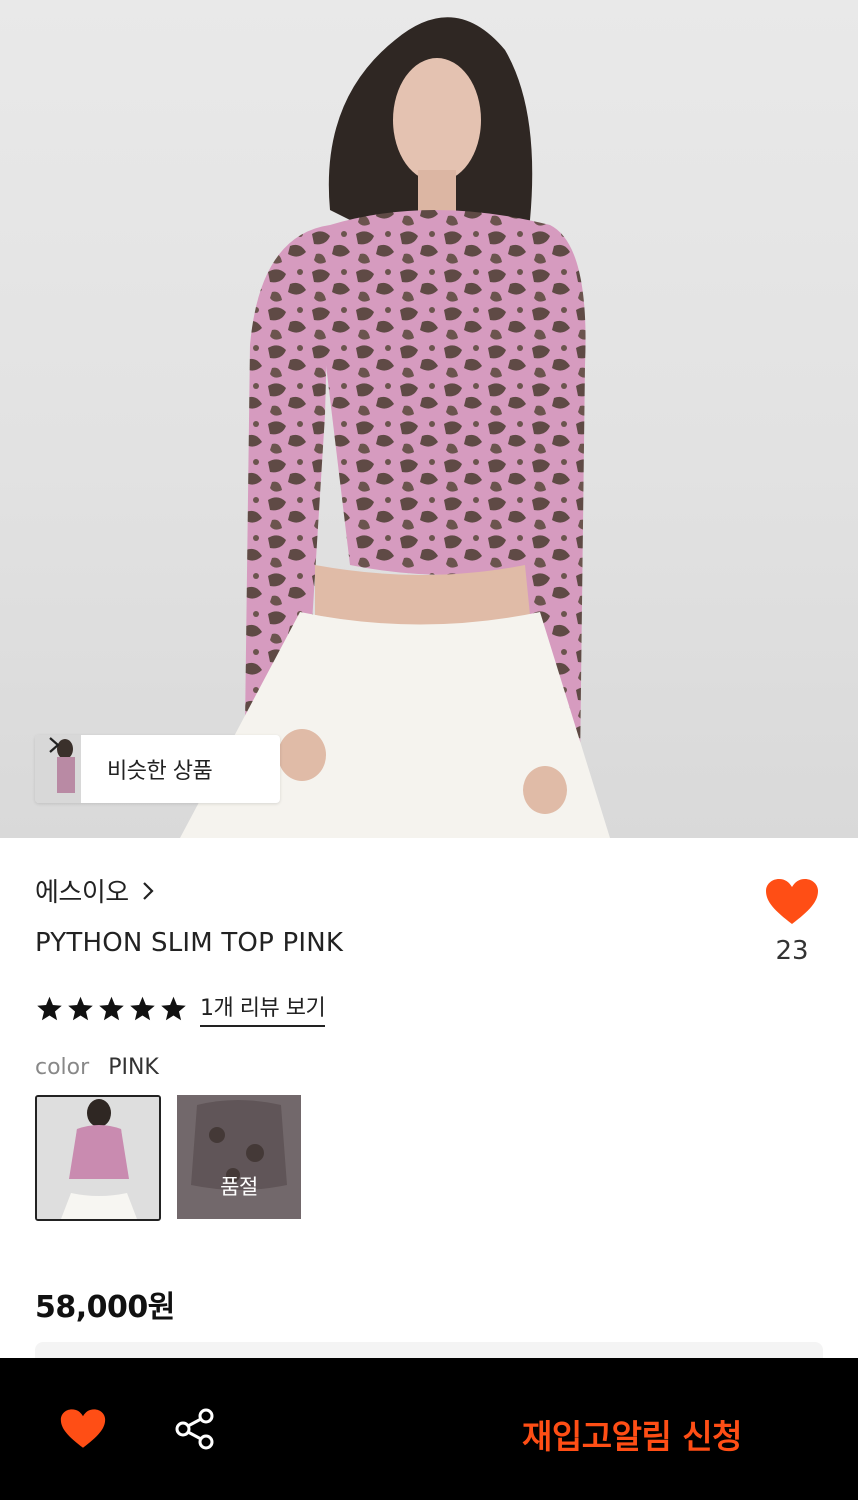  I want to click on swatch-image, so click(98, 1158).